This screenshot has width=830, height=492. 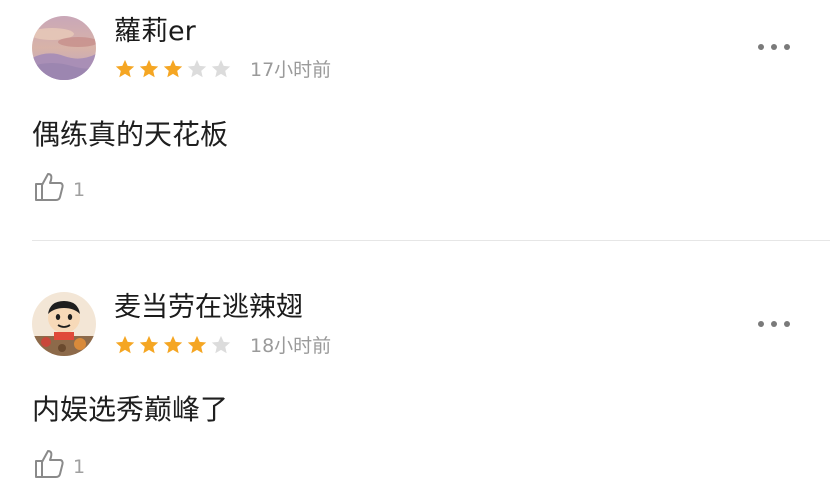 What do you see at coordinates (208, 307) in the screenshot?
I see `username: 麦当劳在逃辣翅` at bounding box center [208, 307].